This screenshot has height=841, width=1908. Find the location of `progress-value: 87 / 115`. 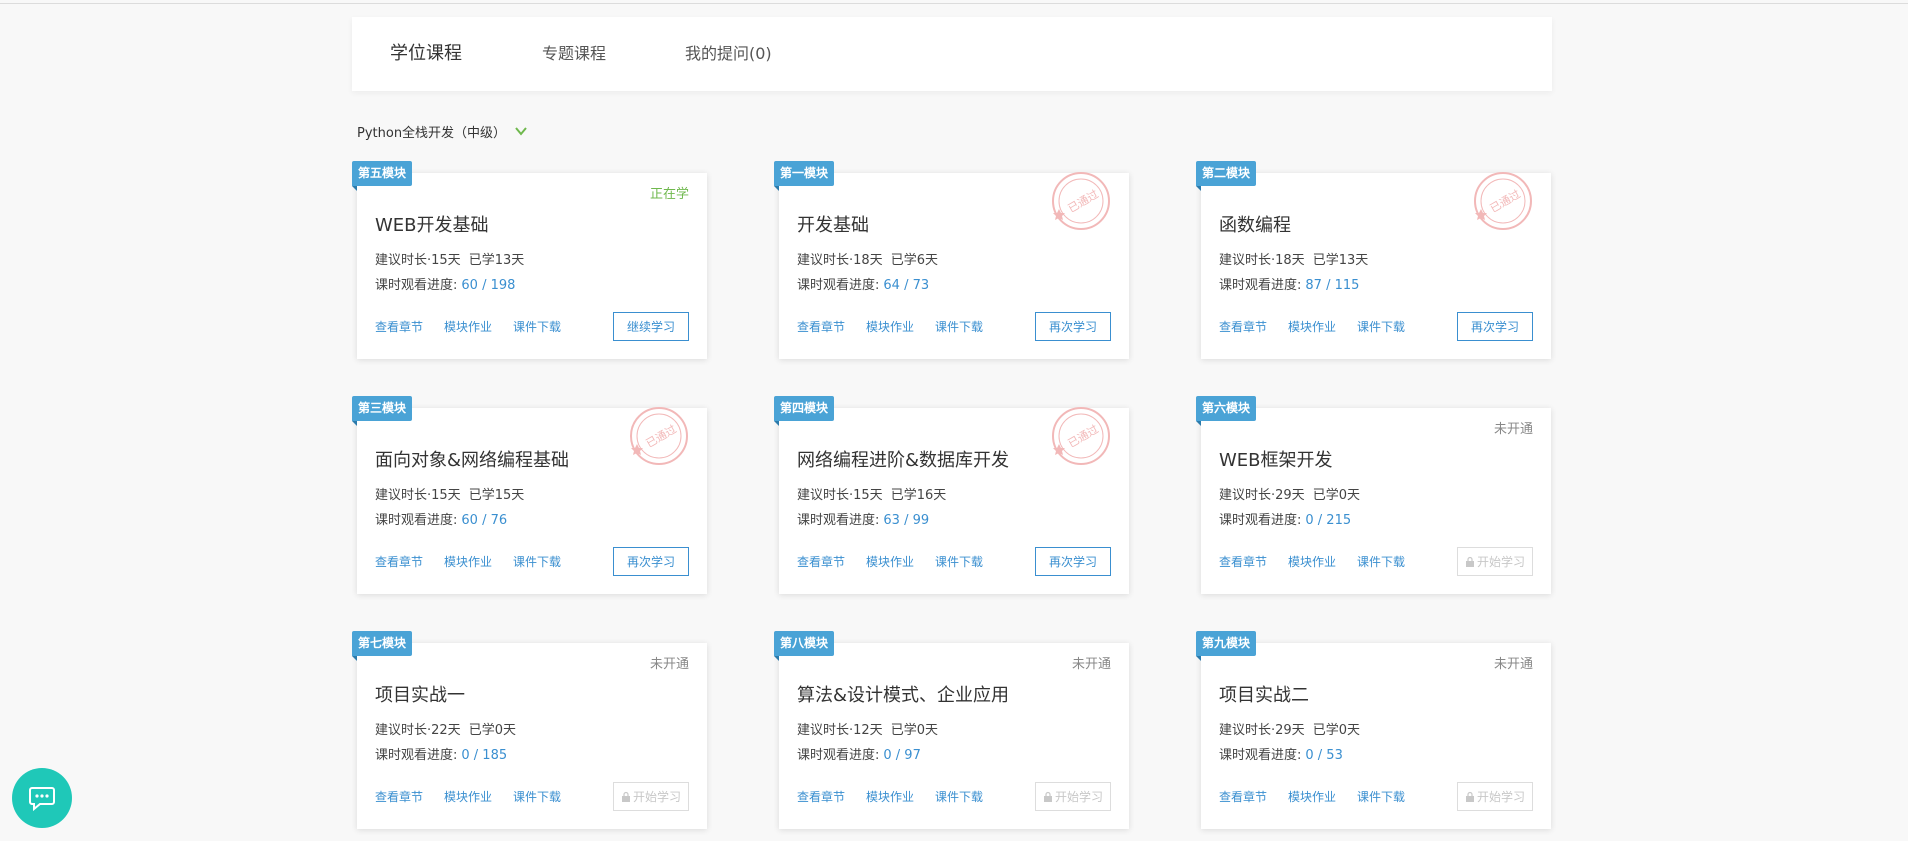

progress-value: 87 / 115 is located at coordinates (1332, 285).